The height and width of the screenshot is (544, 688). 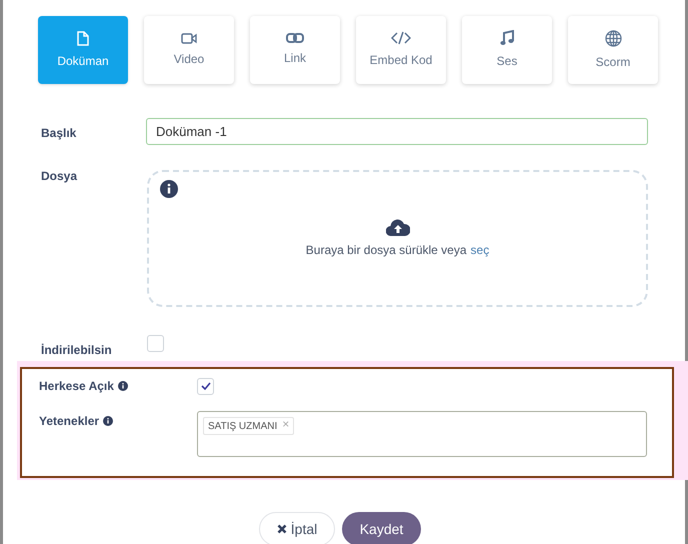 What do you see at coordinates (613, 38) in the screenshot?
I see `globe-icon` at bounding box center [613, 38].